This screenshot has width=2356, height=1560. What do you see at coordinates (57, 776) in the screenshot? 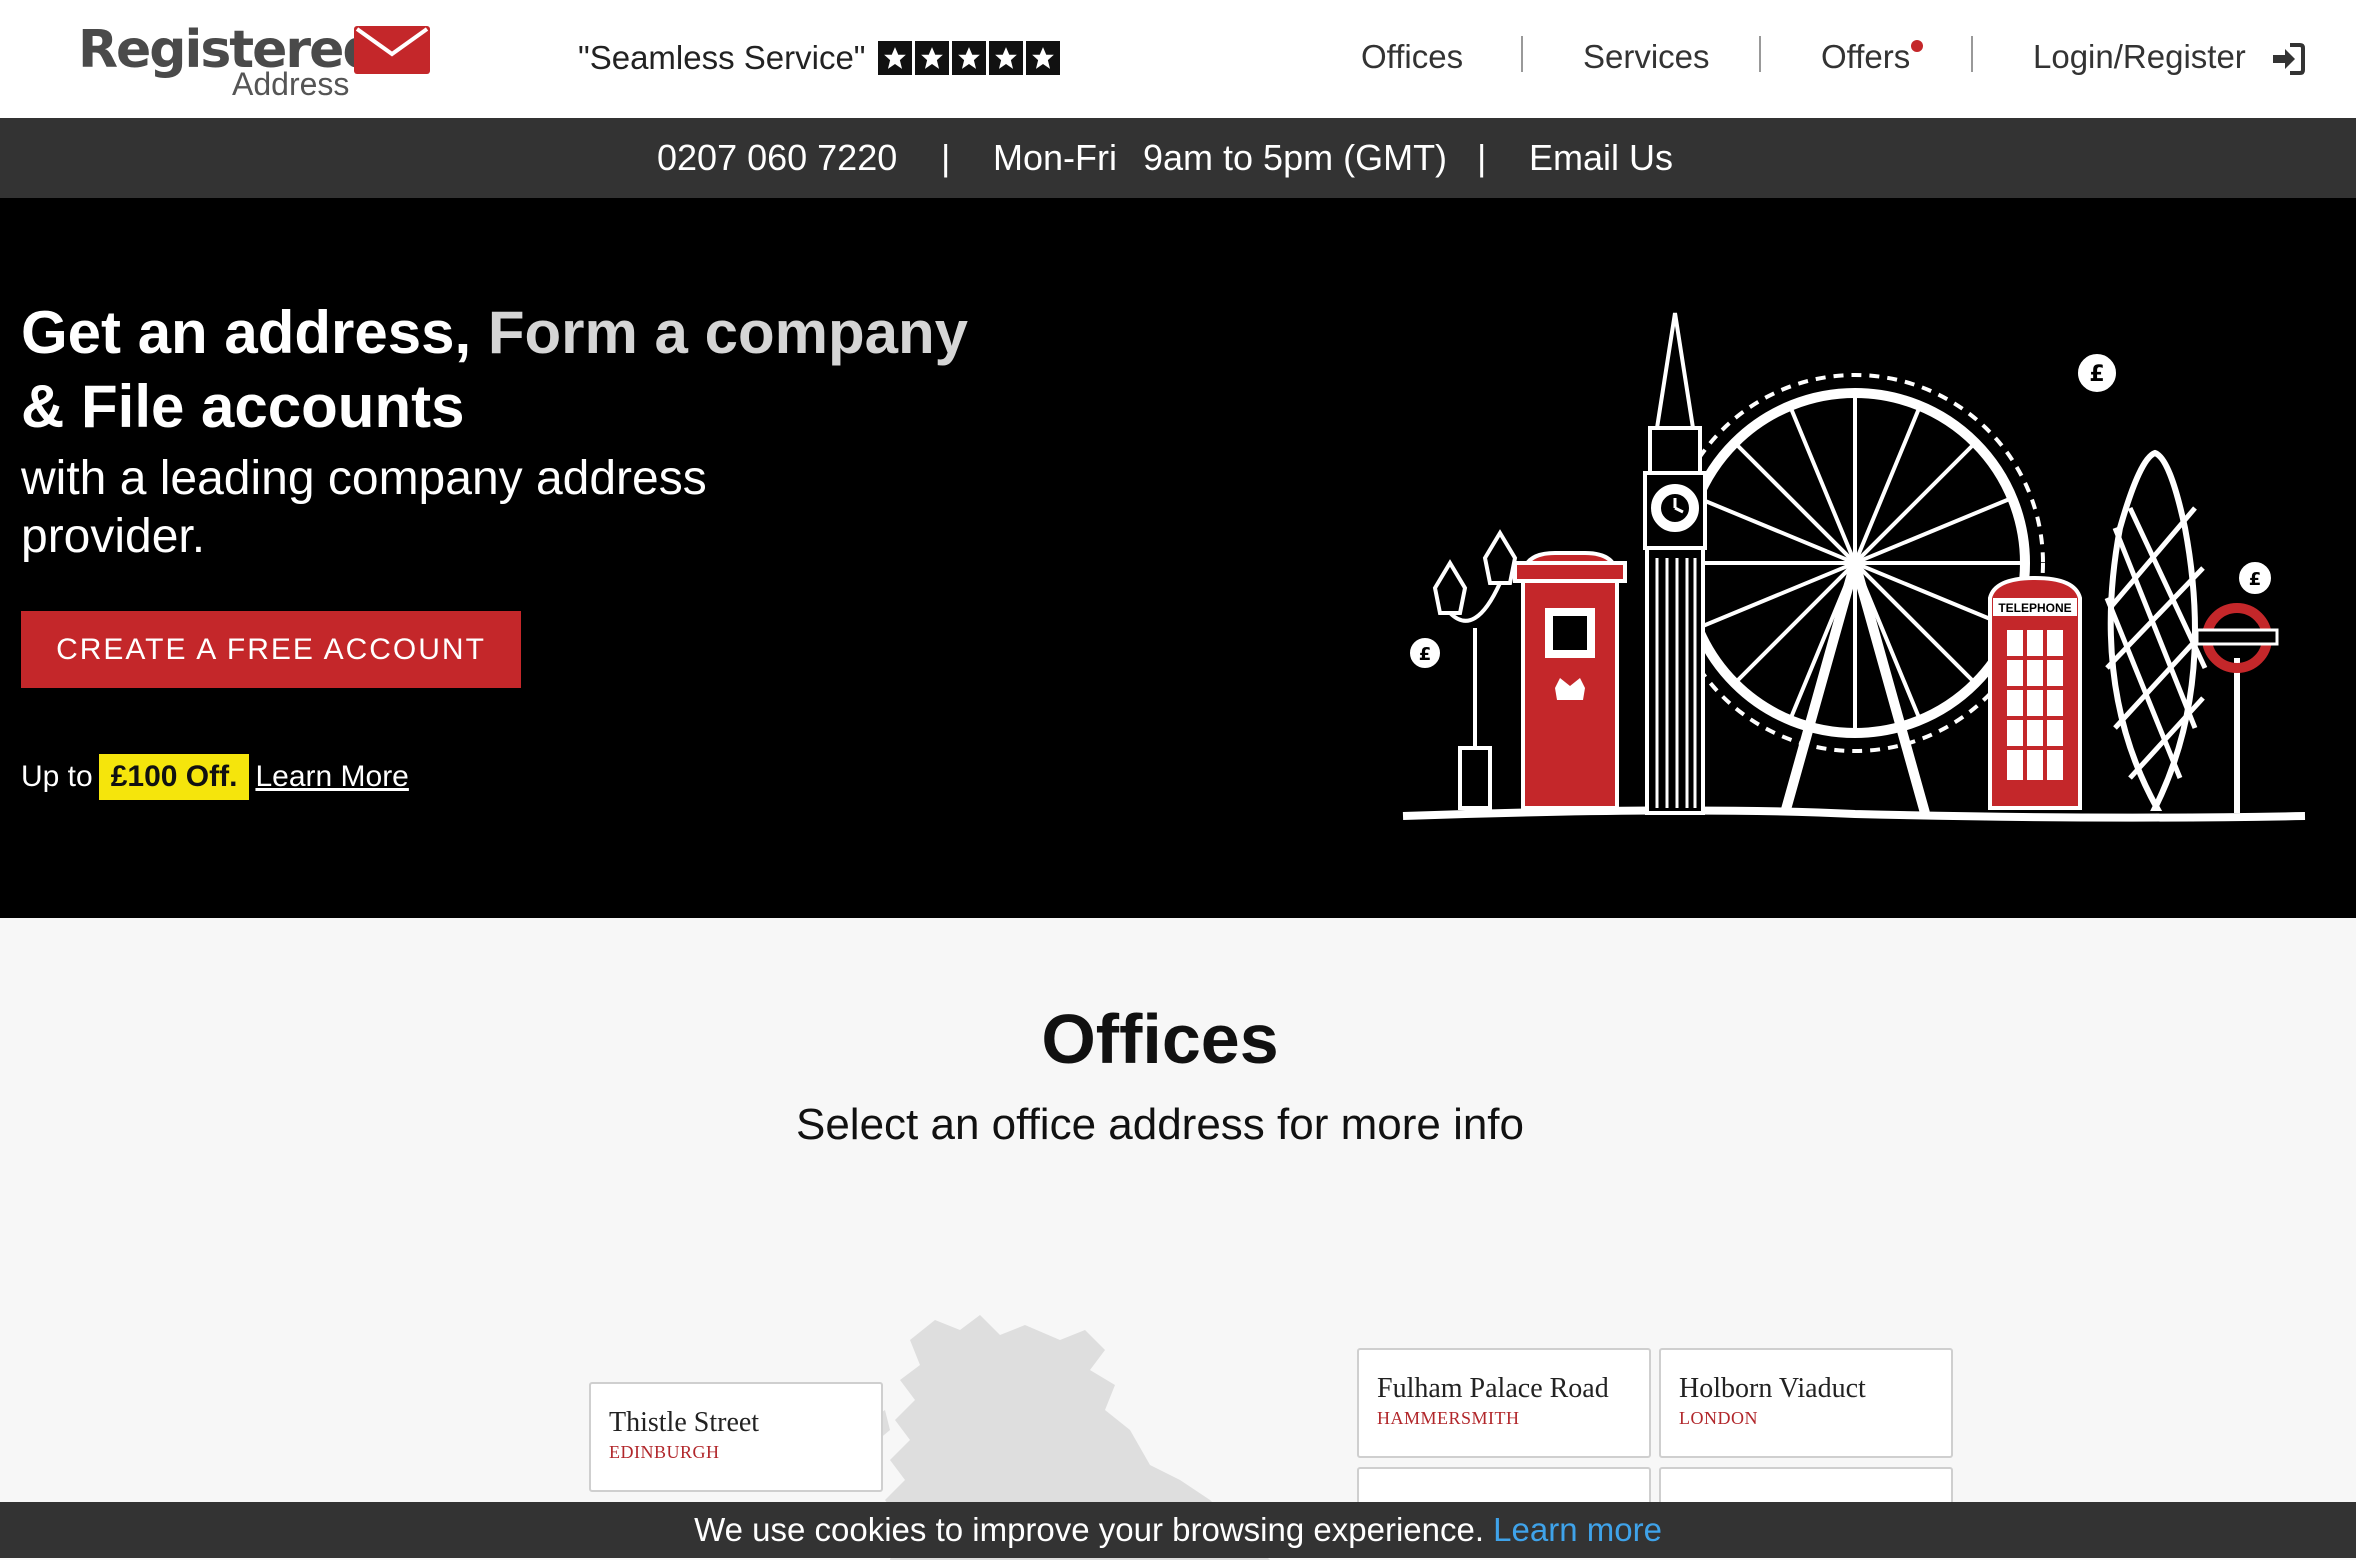
I see `promo-prefix: Up to` at bounding box center [57, 776].